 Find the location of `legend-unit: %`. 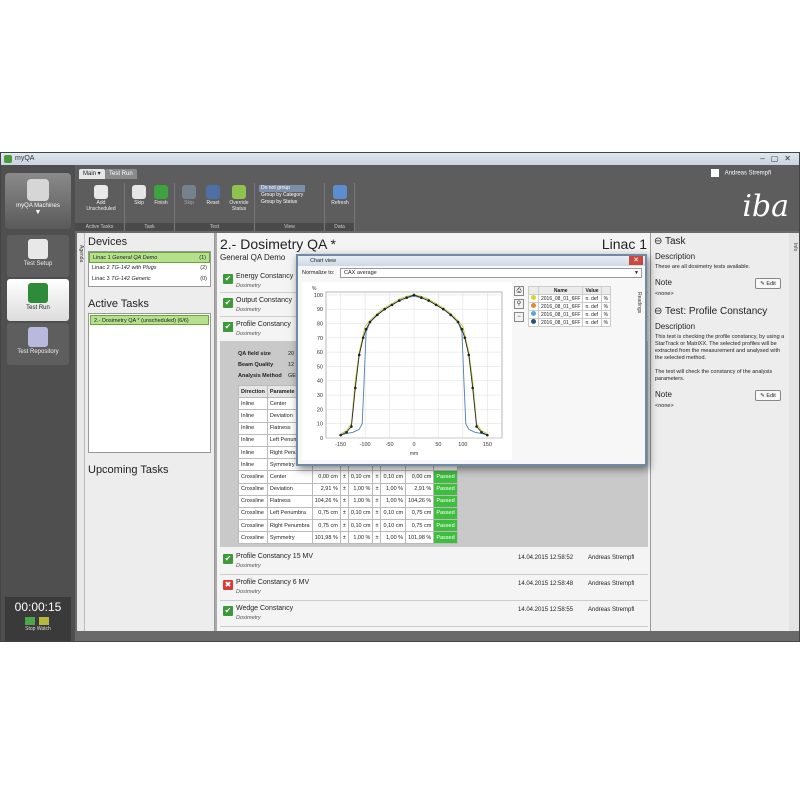

legend-unit: % is located at coordinates (606, 306).